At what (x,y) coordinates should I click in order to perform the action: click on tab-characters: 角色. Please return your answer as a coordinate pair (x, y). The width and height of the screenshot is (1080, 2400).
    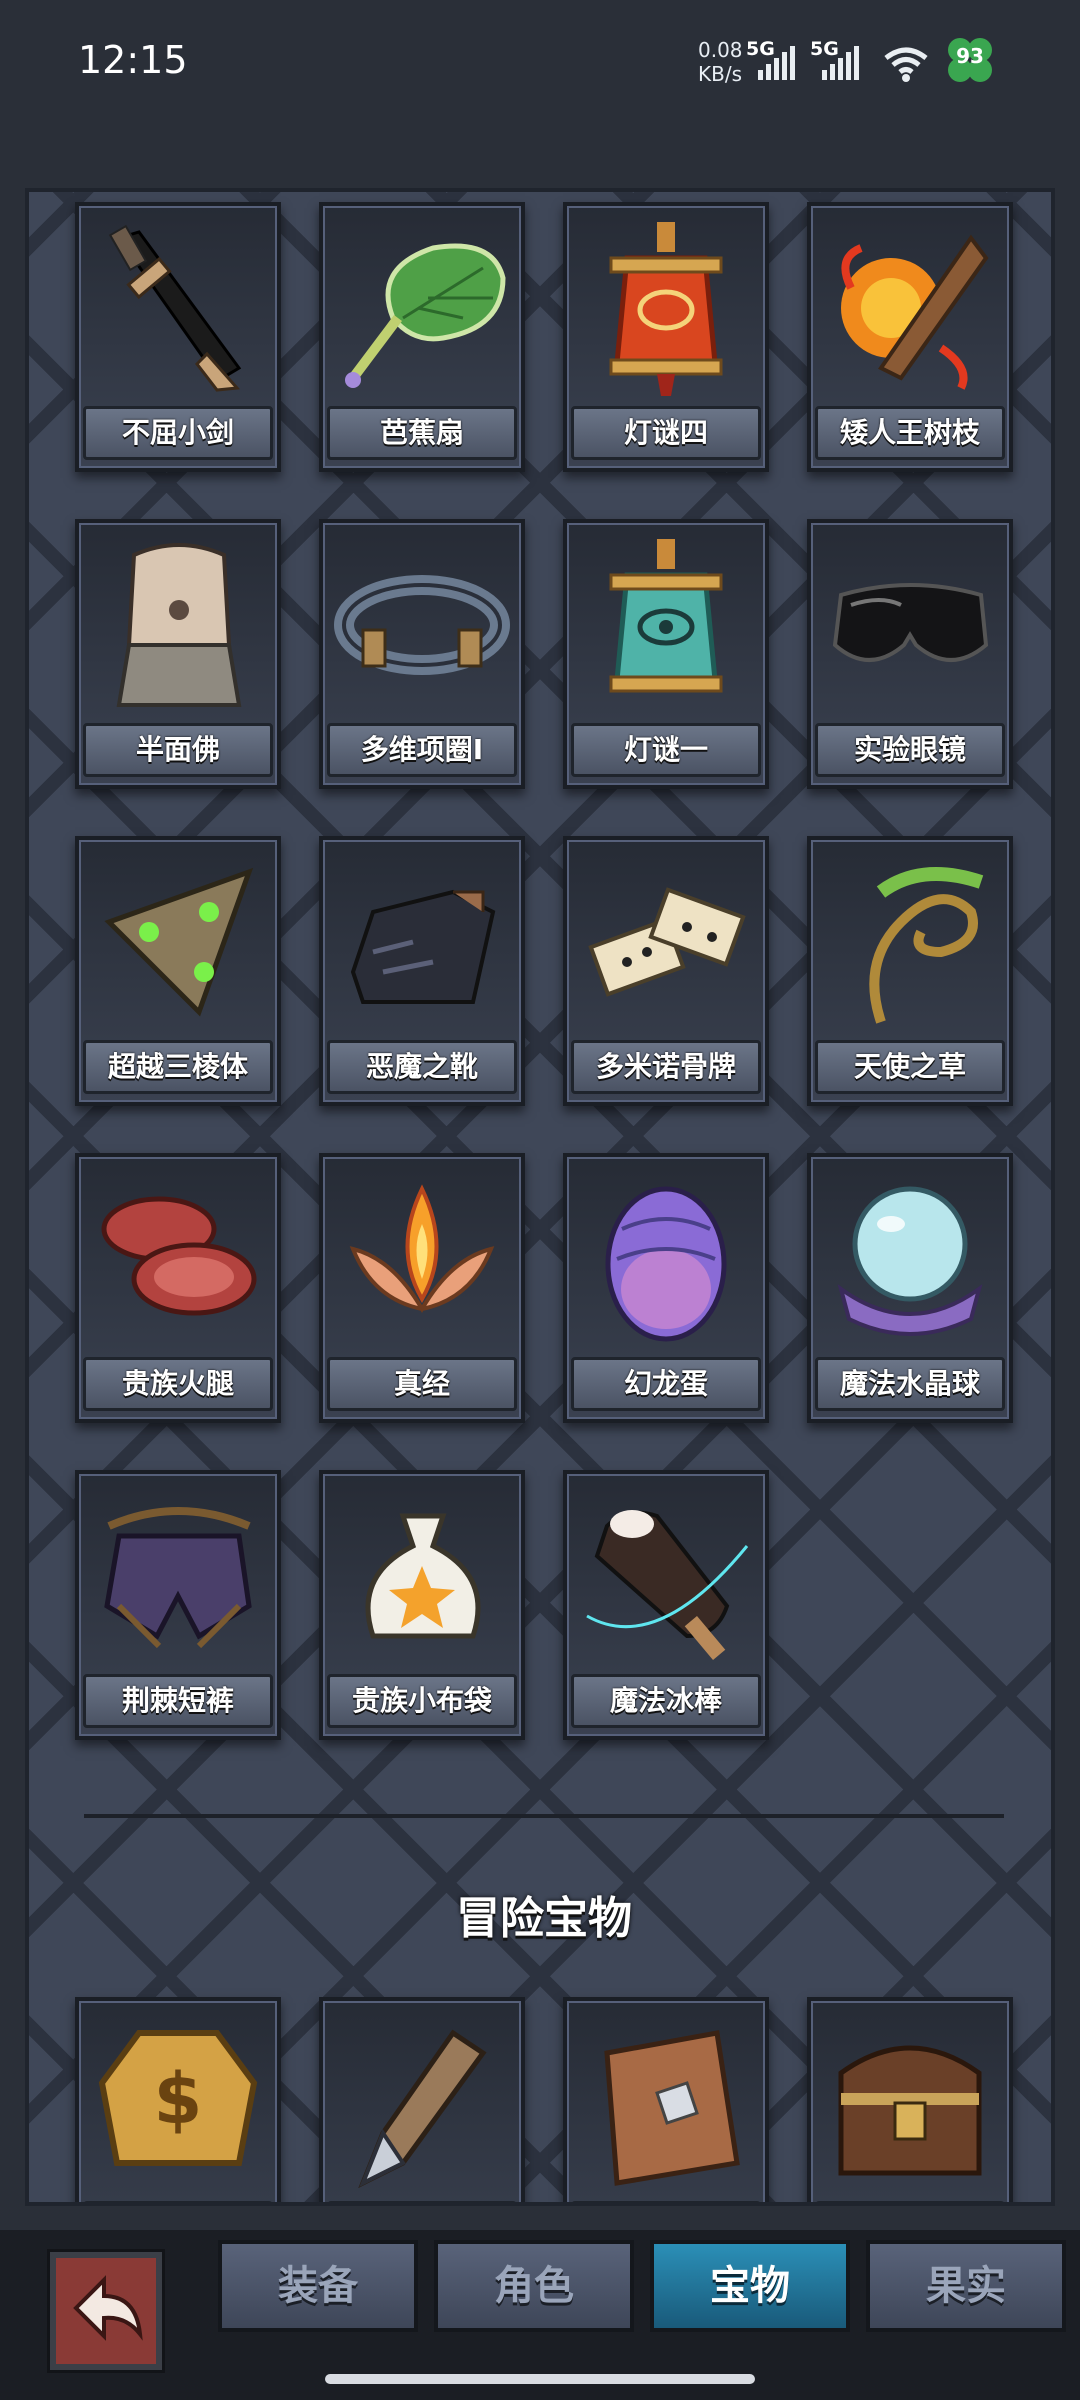
    Looking at the image, I should click on (534, 2286).